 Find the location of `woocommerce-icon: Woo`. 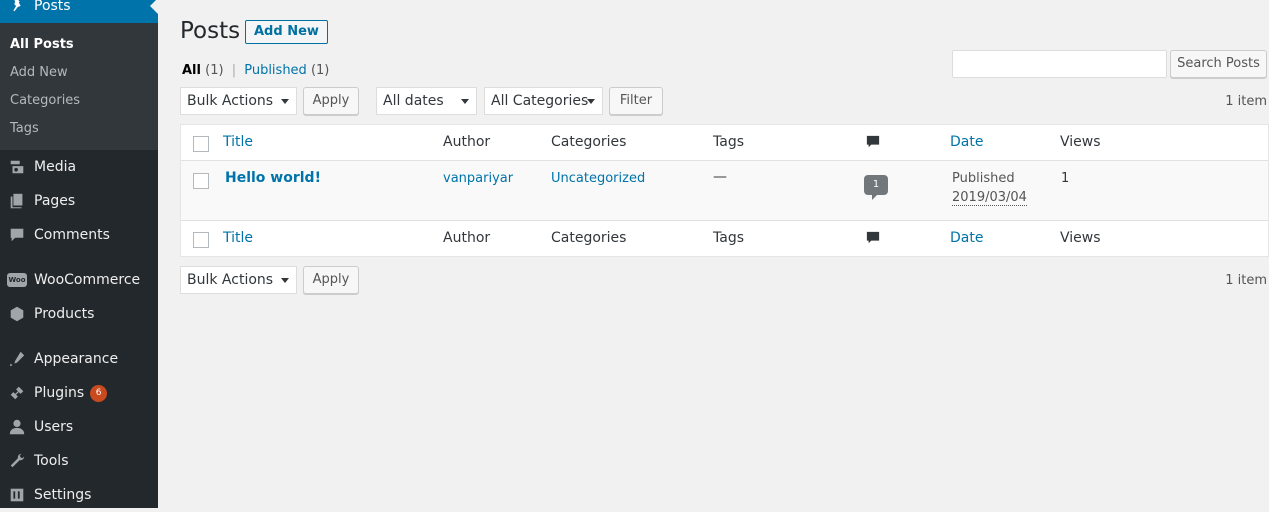

woocommerce-icon: Woo is located at coordinates (17, 280).